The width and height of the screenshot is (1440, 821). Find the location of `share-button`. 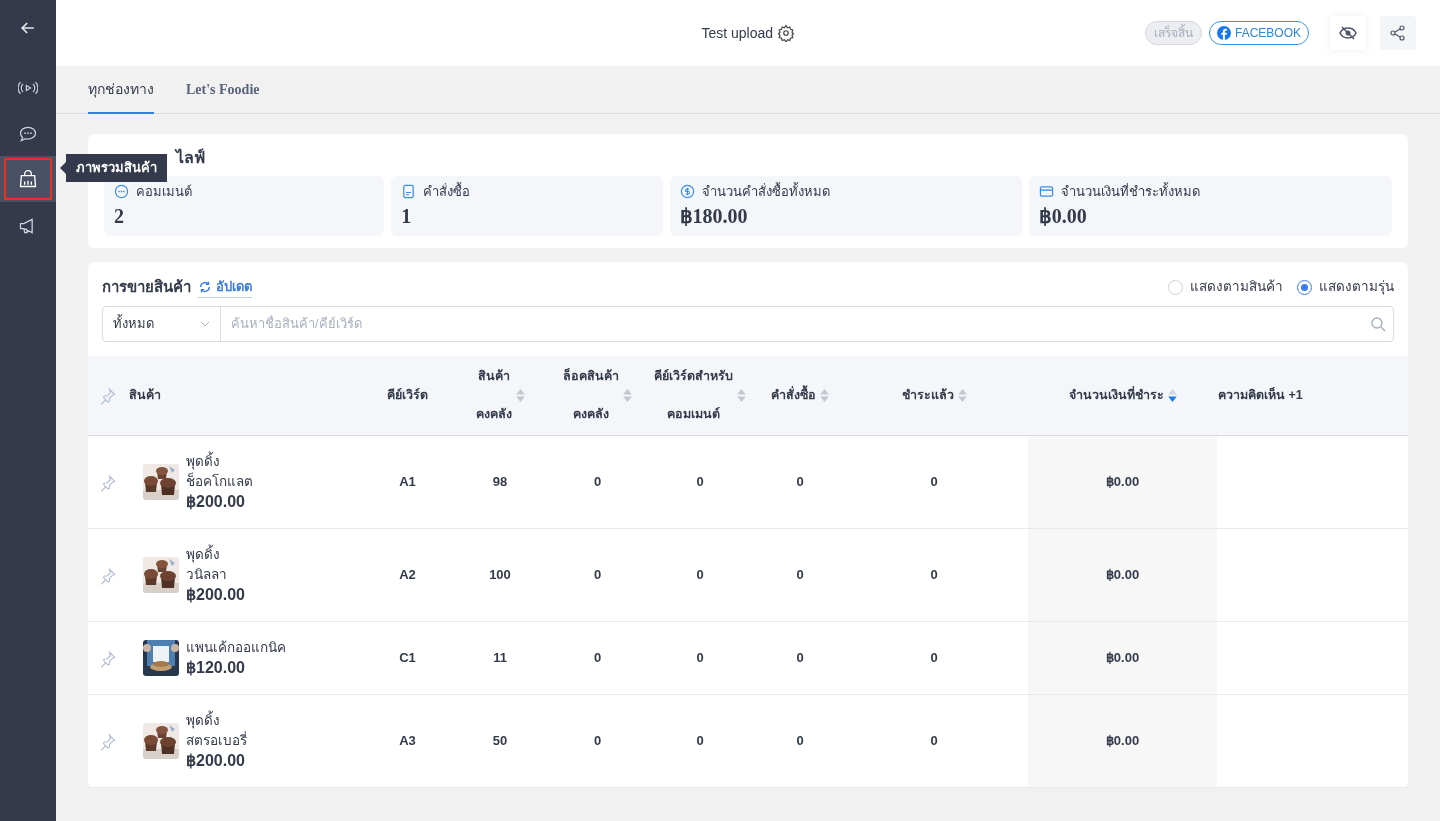

share-button is located at coordinates (1398, 33).